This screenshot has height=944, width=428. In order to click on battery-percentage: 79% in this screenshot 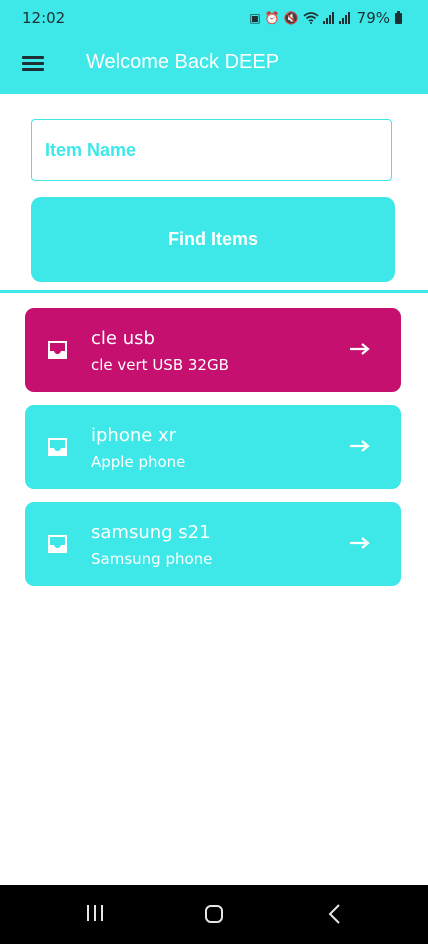, I will do `click(373, 18)`.